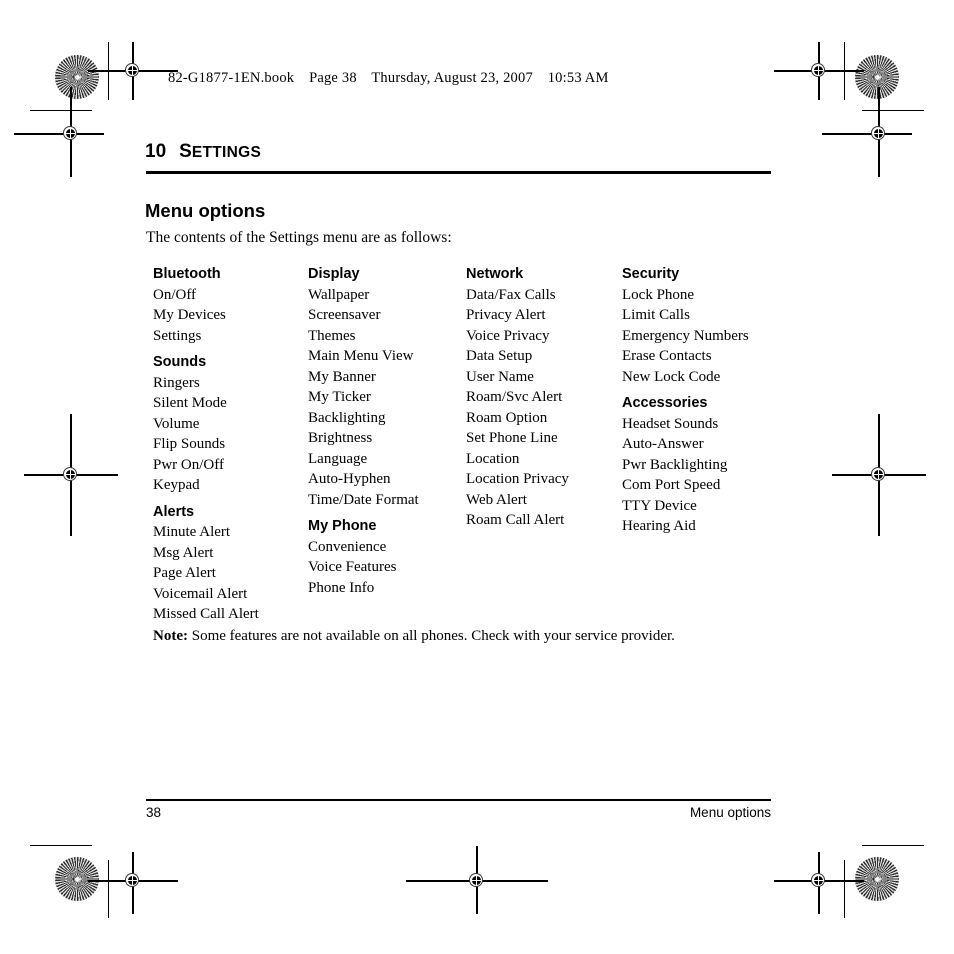  I want to click on menu-group-title: Accessories, so click(665, 403).